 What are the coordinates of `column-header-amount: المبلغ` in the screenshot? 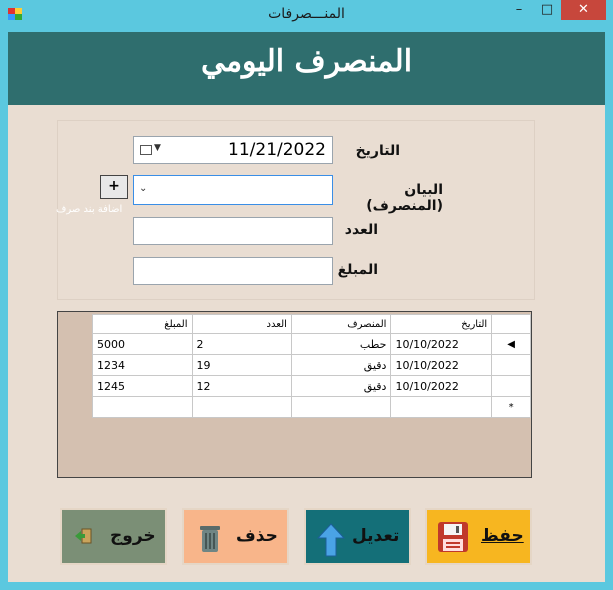 It's located at (142, 324).